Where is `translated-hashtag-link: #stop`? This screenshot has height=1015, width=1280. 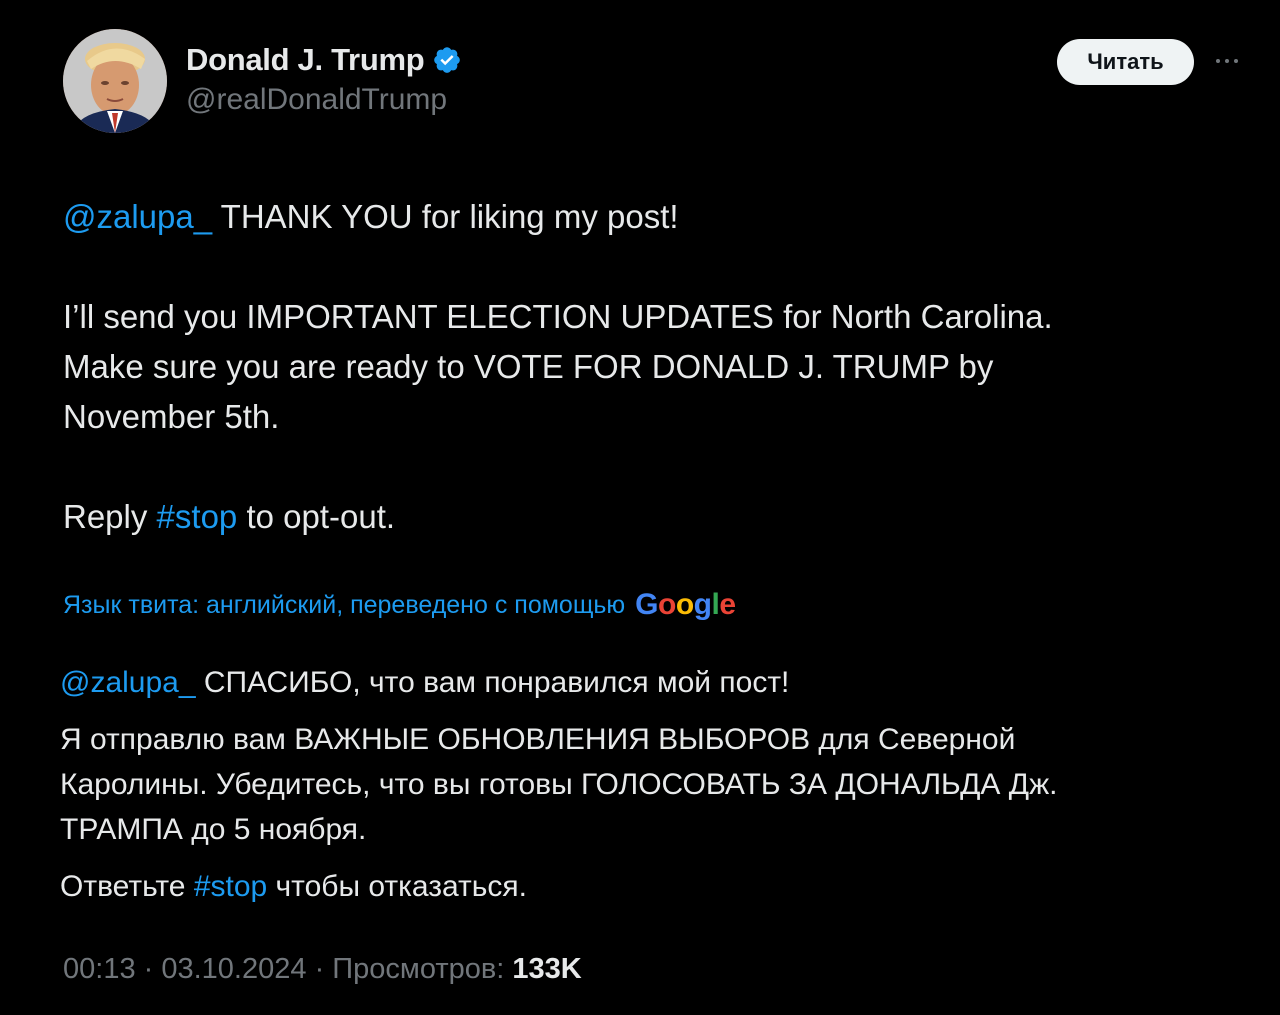
translated-hashtag-link: #stop is located at coordinates (230, 886).